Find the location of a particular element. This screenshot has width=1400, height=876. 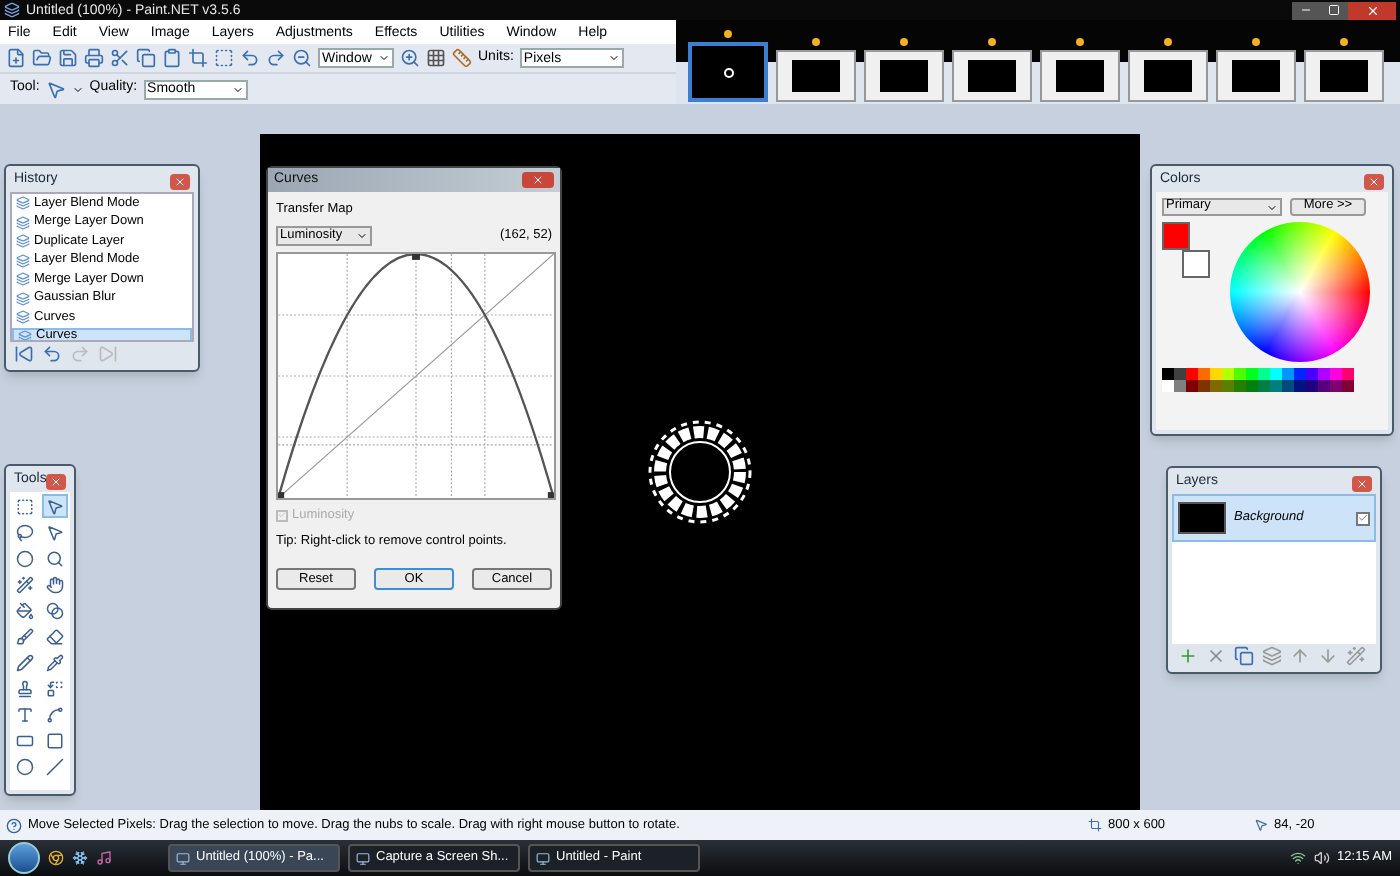

browser-icon is located at coordinates (56, 858).